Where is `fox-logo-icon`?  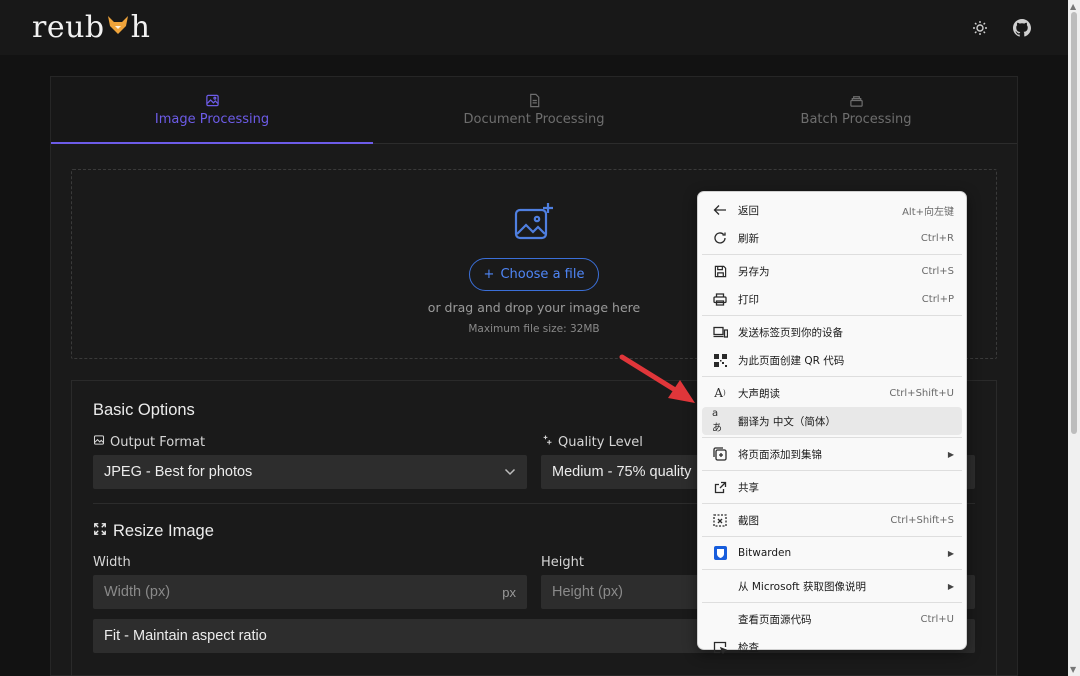
fox-logo-icon is located at coordinates (118, 28).